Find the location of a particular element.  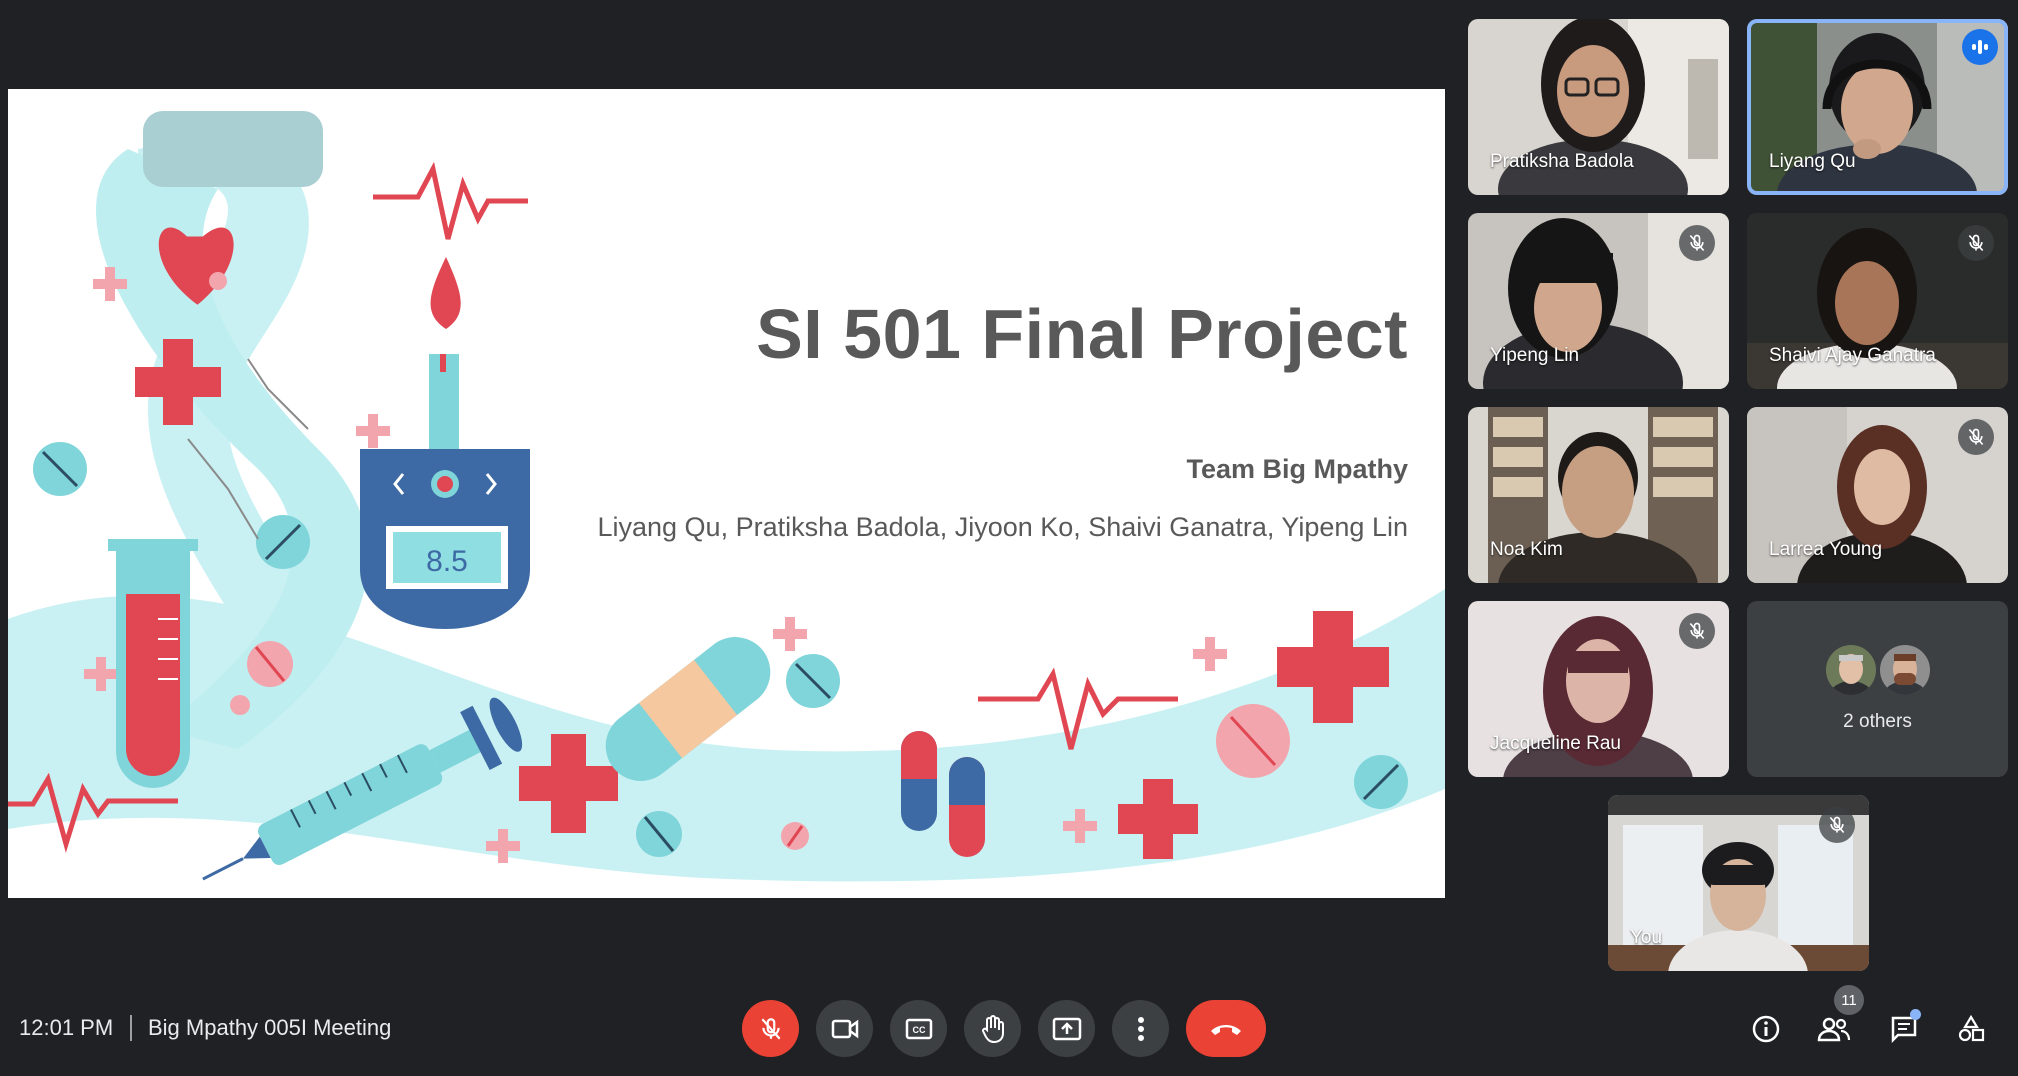

camera-icon is located at coordinates (844, 1028).